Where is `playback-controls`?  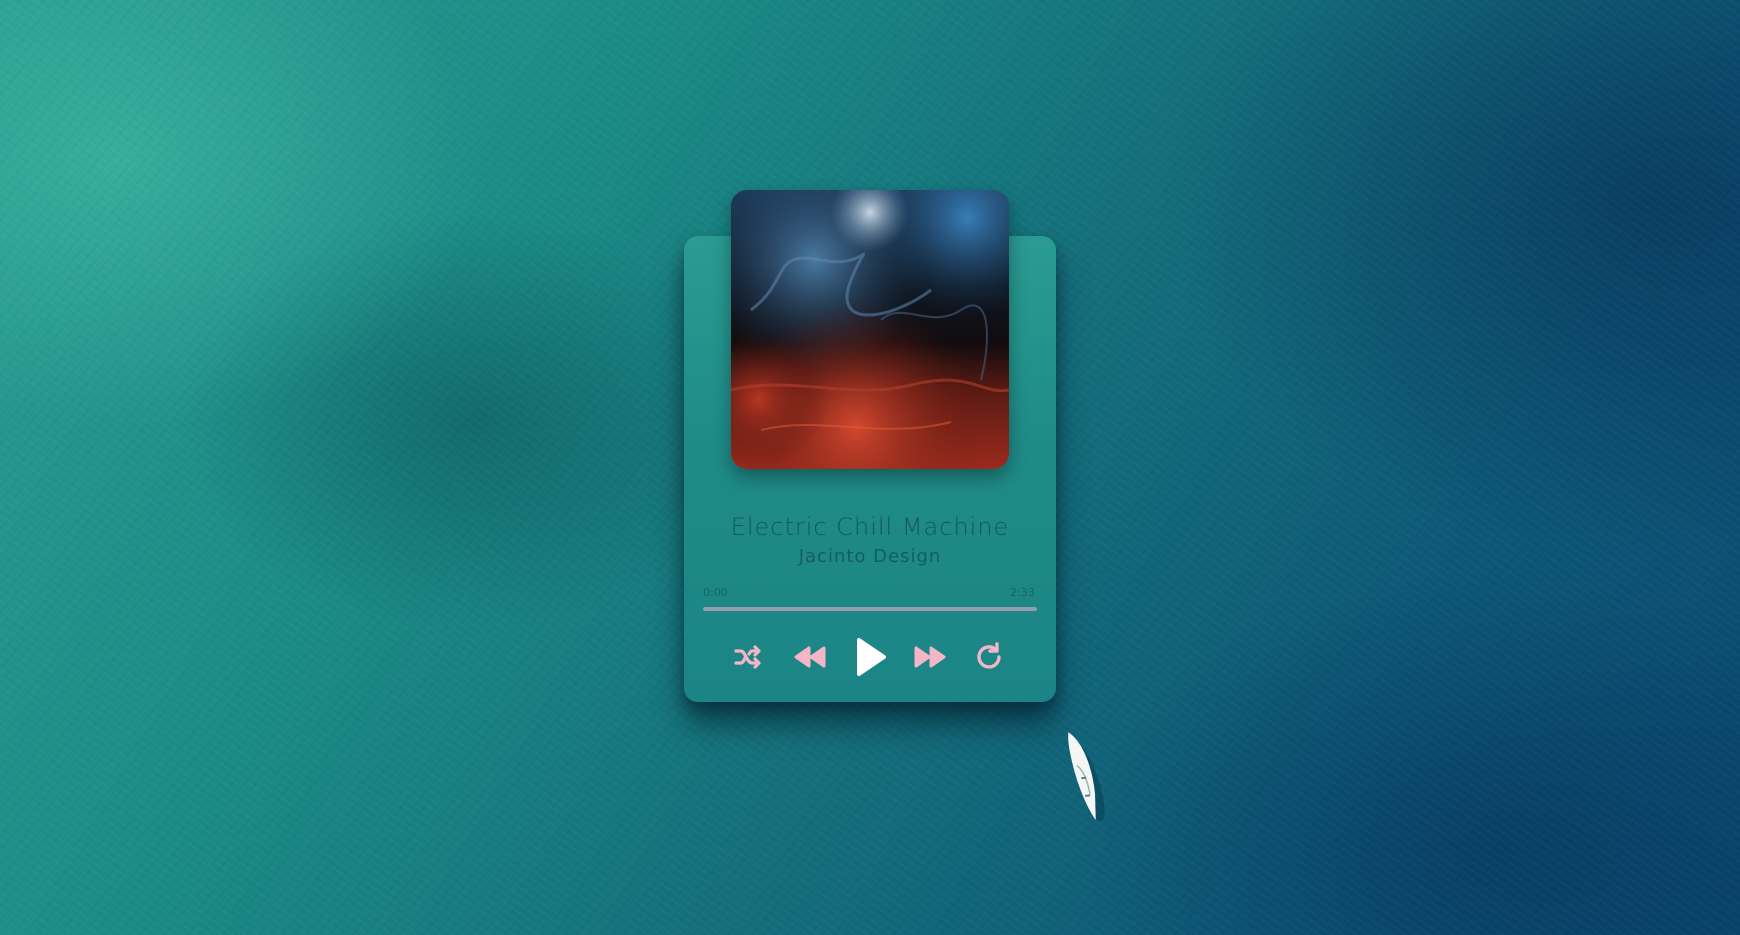
playback-controls is located at coordinates (870, 657).